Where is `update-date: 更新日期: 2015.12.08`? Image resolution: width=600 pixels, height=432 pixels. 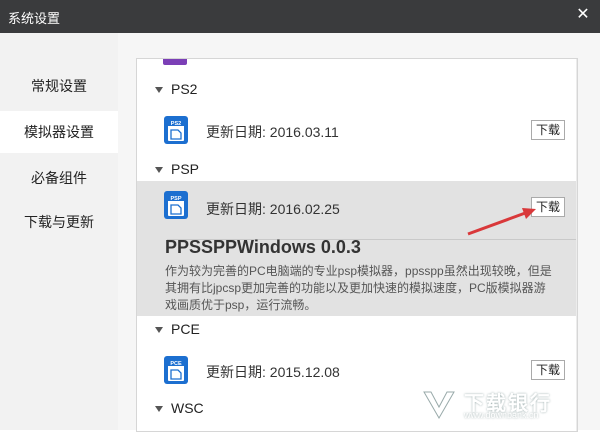 update-date: 更新日期: 2015.12.08 is located at coordinates (273, 372).